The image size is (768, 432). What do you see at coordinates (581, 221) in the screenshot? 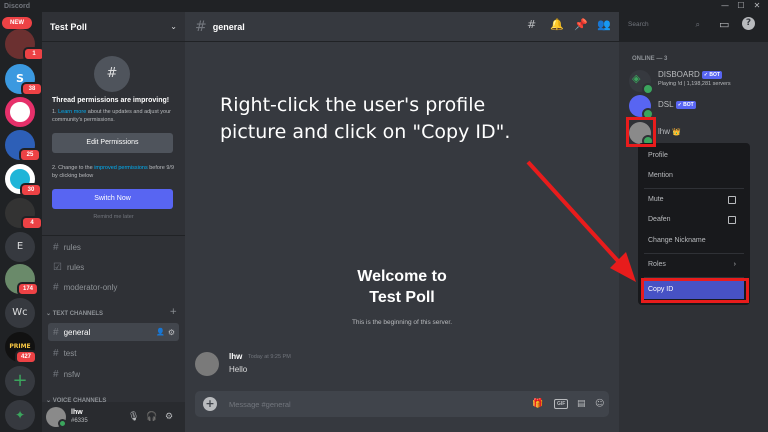
I see `tutorial-arrow` at bounding box center [581, 221].